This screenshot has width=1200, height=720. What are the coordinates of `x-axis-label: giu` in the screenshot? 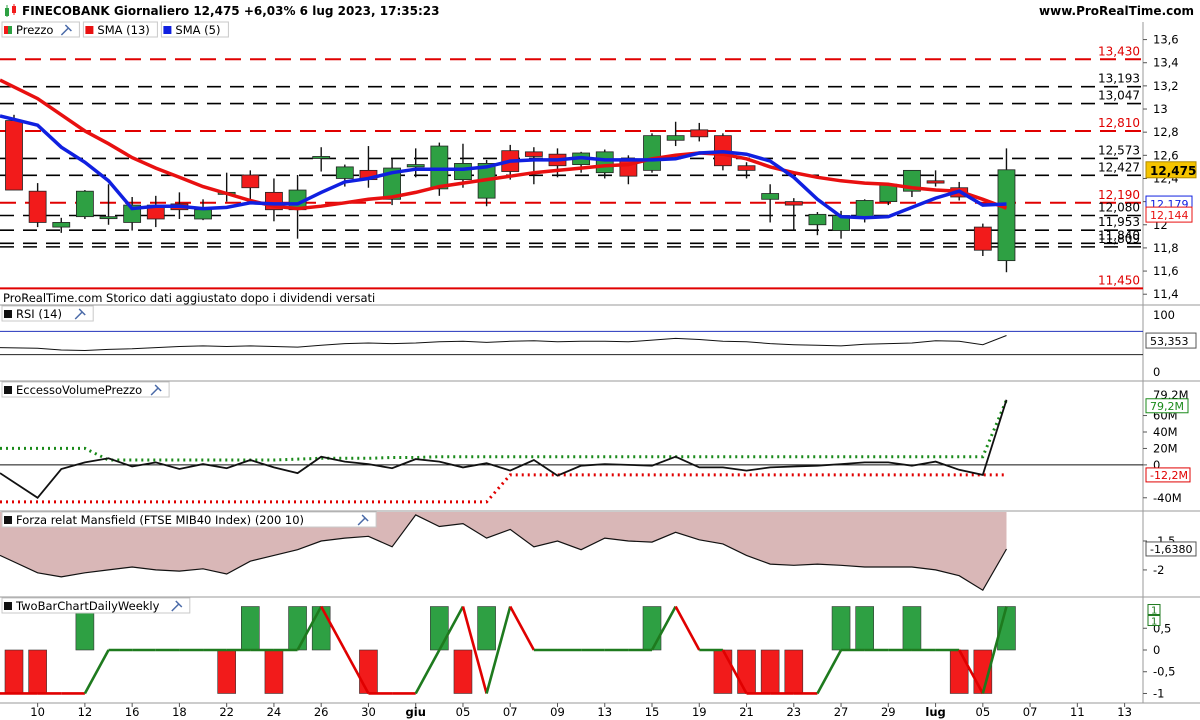 It's located at (416, 712).